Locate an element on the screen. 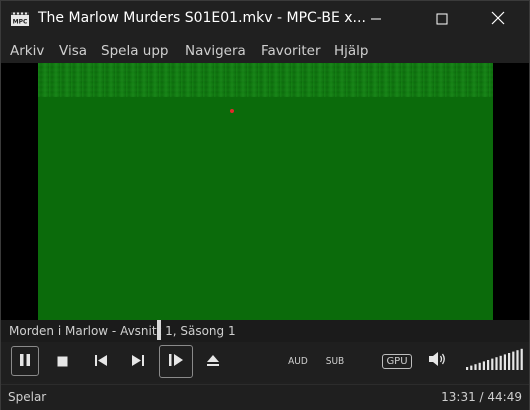  frame-step-button is located at coordinates (176, 361).